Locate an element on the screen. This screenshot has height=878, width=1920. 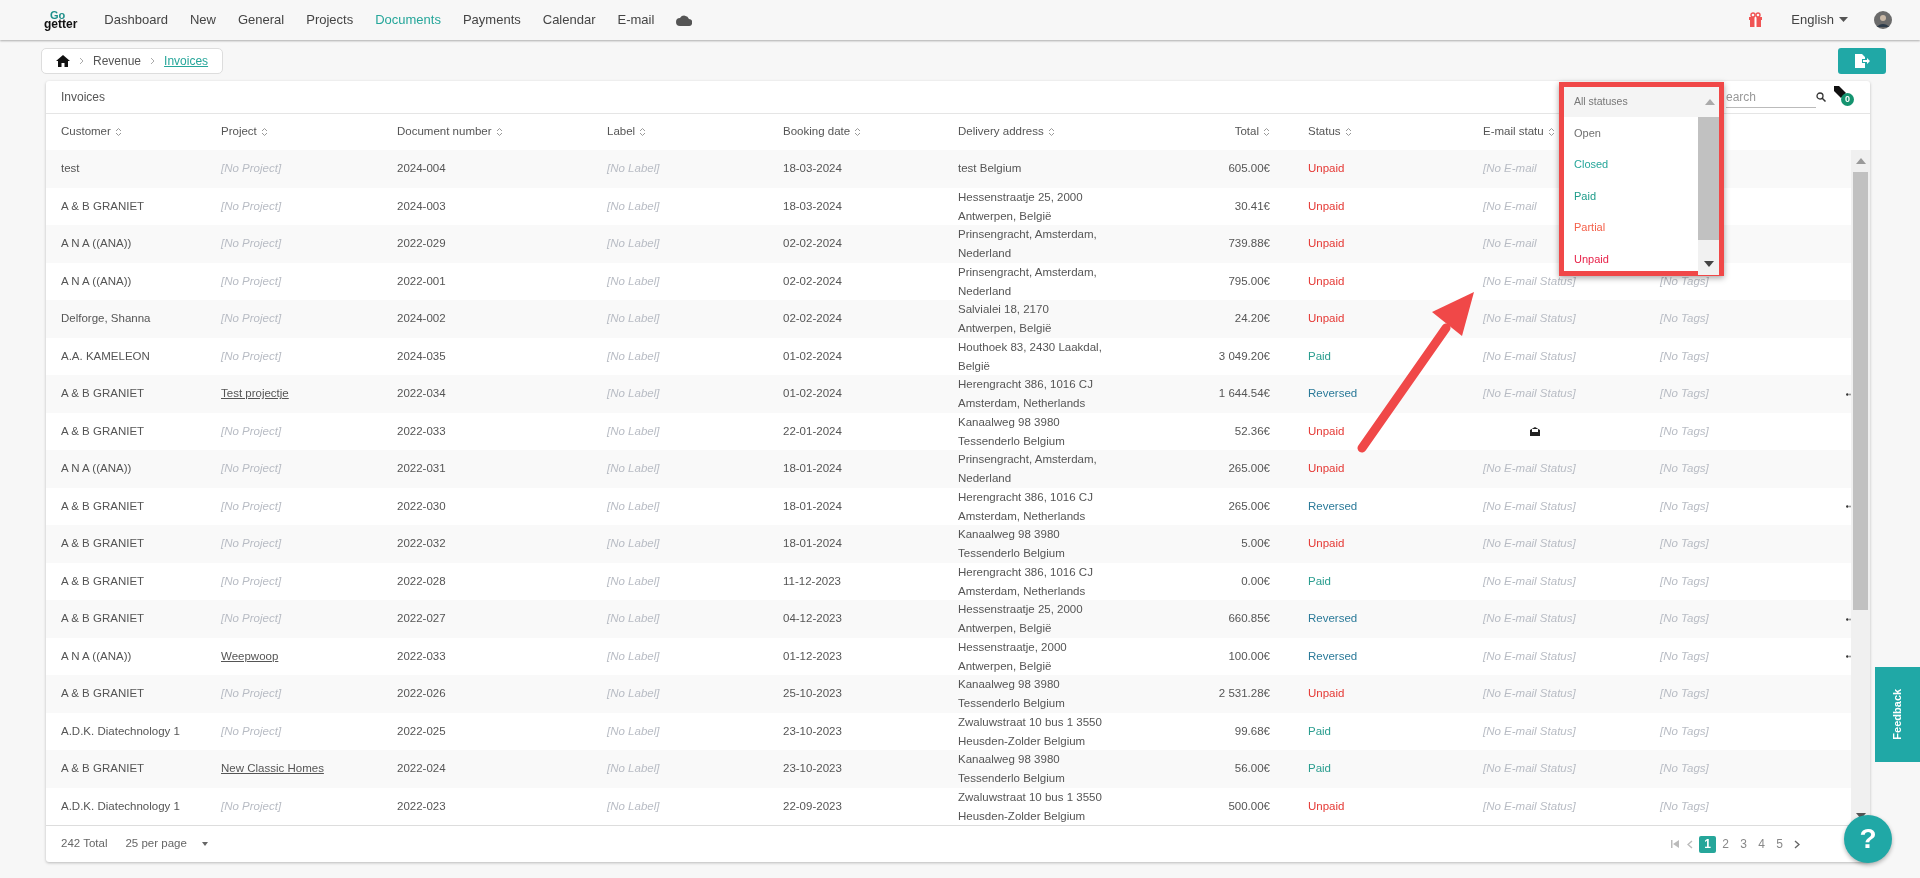
document-number-cell-text: 2022-031 is located at coordinates (422, 469).